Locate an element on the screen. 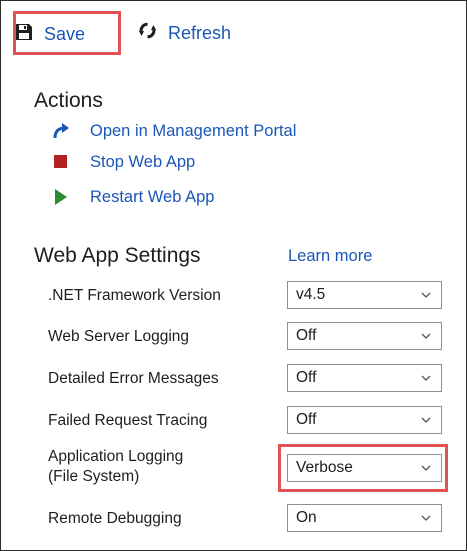  remote-debugging-label: Remote Debugging is located at coordinates (115, 518).